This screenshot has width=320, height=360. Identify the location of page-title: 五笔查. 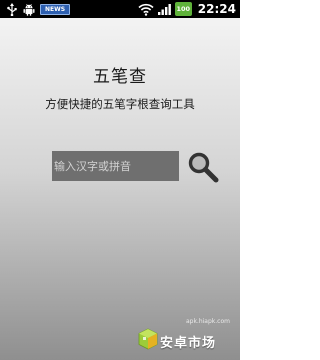
(120, 77).